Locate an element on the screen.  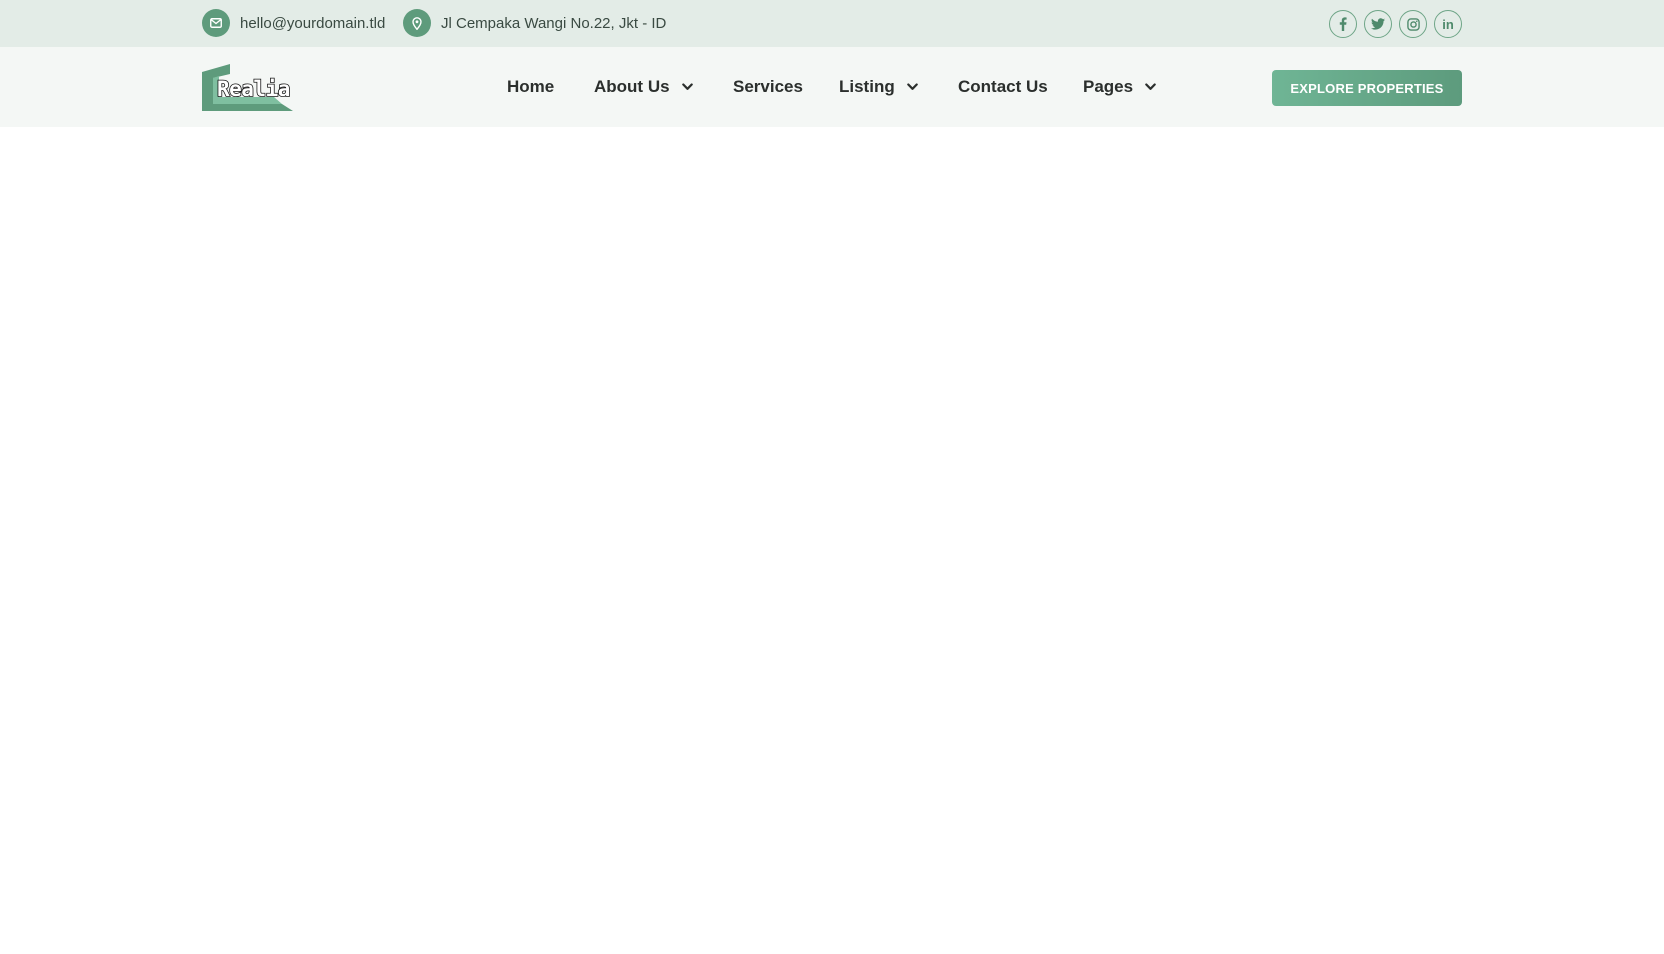
nav-services: Services is located at coordinates (768, 87).